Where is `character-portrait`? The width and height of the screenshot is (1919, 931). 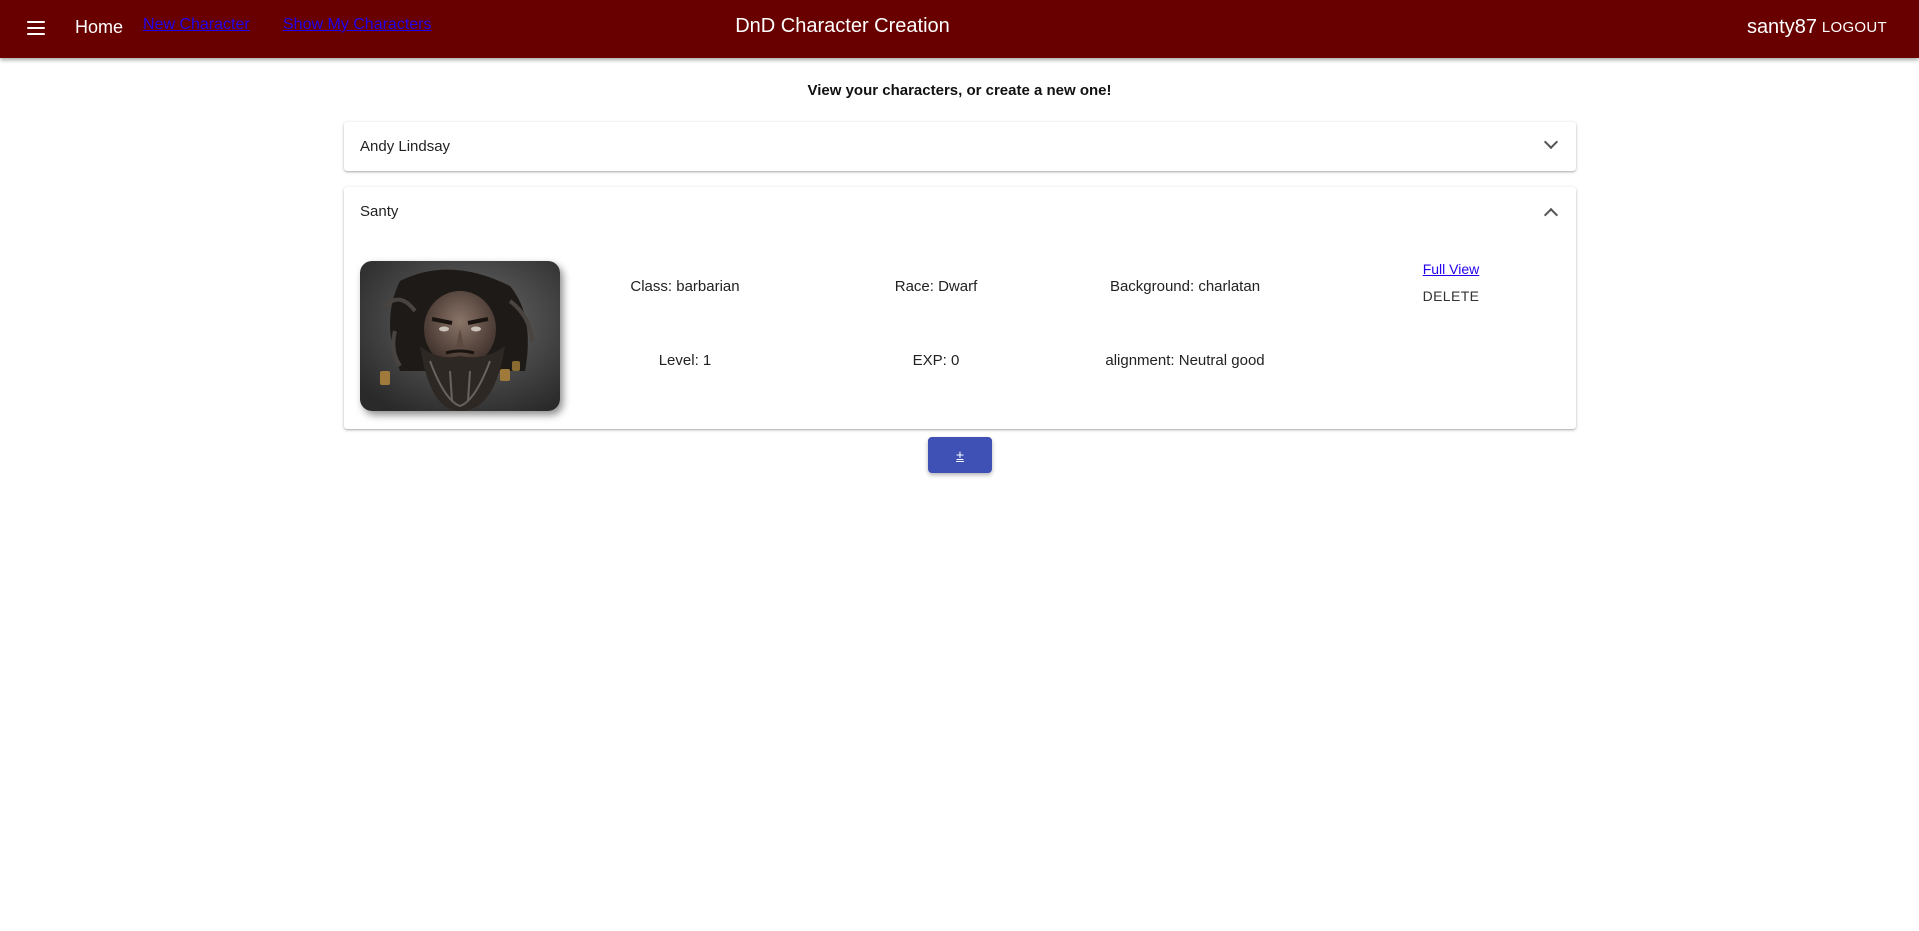
character-portrait is located at coordinates (460, 336).